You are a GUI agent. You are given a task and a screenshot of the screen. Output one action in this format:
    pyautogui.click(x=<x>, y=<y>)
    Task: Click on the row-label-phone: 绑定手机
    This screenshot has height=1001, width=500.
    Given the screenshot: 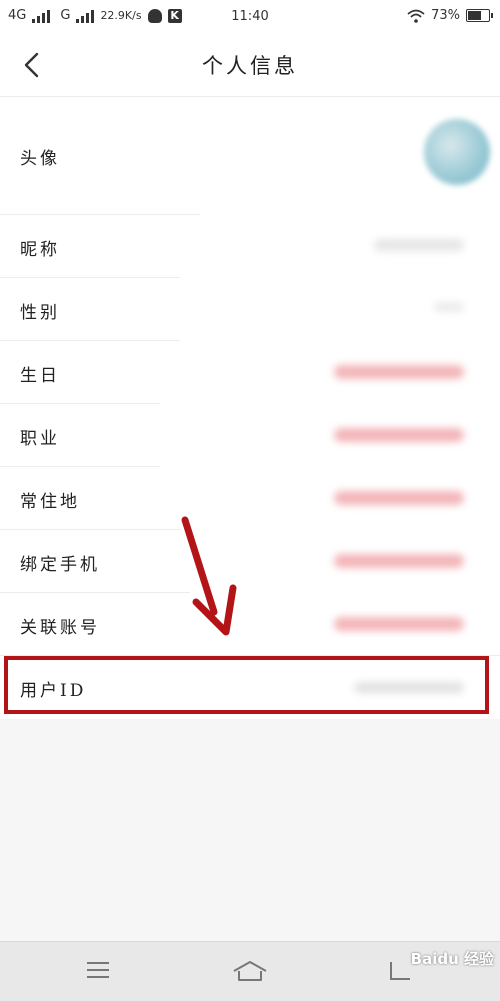 What is the action you would take?
    pyautogui.click(x=60, y=565)
    